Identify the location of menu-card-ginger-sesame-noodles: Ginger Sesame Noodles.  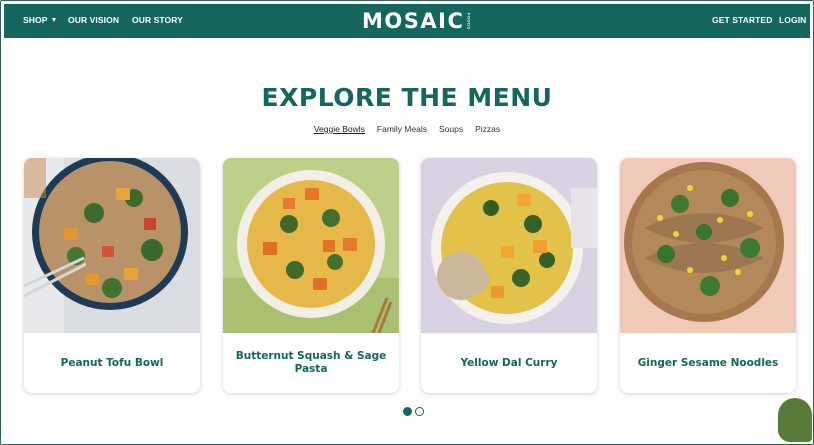
(708, 275).